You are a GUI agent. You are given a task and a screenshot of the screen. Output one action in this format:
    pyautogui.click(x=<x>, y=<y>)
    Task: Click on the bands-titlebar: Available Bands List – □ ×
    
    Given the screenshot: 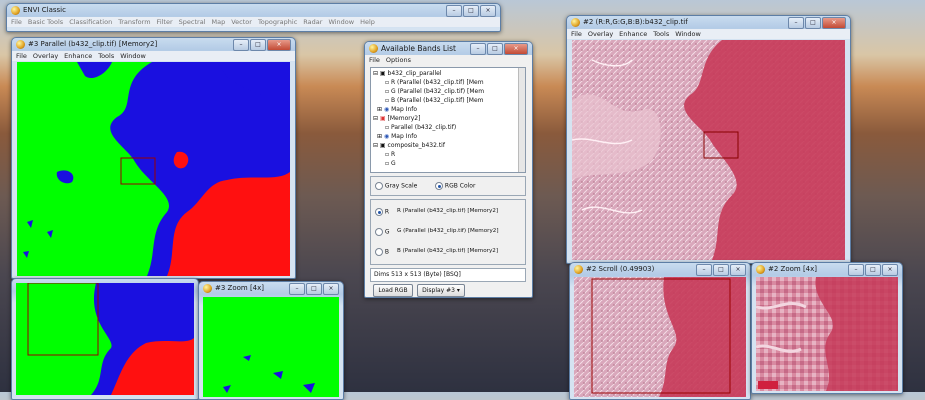 What is the action you would take?
    pyautogui.click(x=448, y=48)
    